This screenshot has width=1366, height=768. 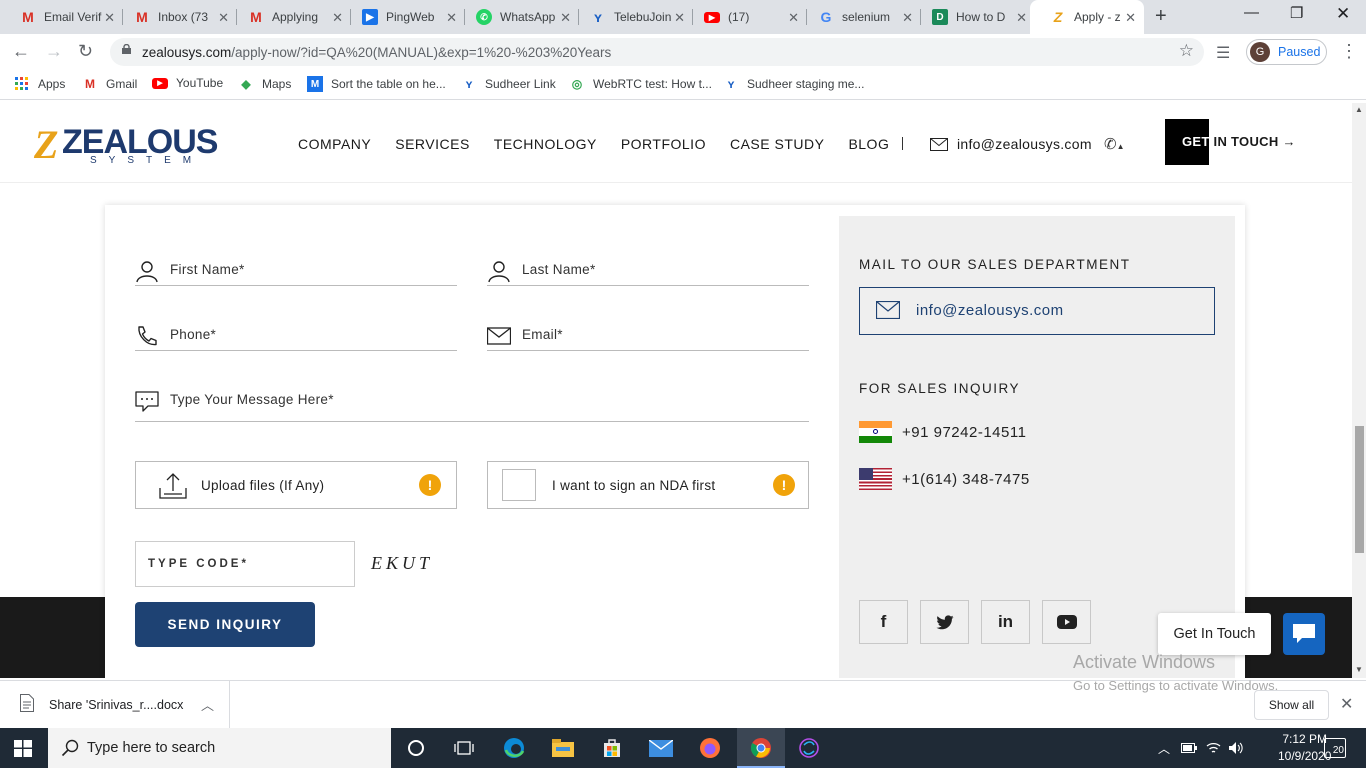 I want to click on new-tab-button: +, so click(x=1161, y=16).